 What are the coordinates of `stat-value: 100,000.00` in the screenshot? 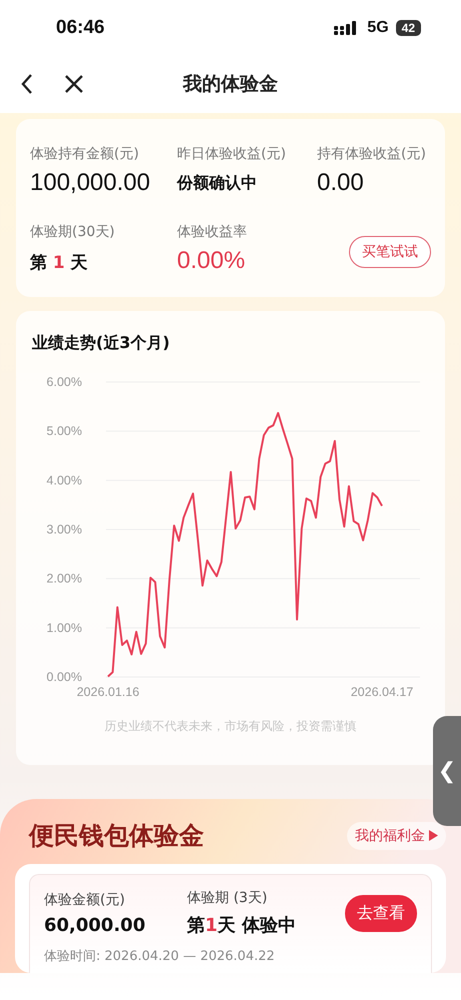 It's located at (91, 183).